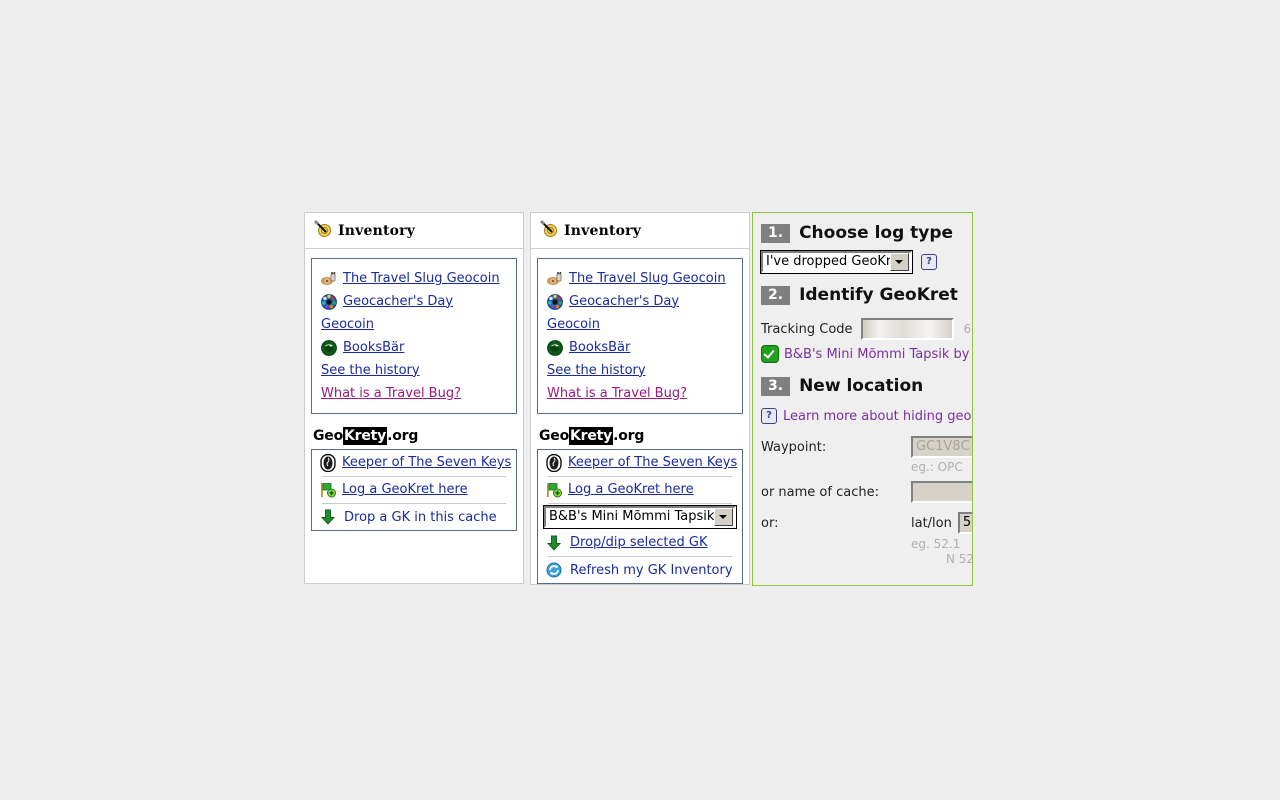 The width and height of the screenshot is (1280, 800). Describe the element at coordinates (941, 492) in the screenshot. I see `cache-name-input` at that location.